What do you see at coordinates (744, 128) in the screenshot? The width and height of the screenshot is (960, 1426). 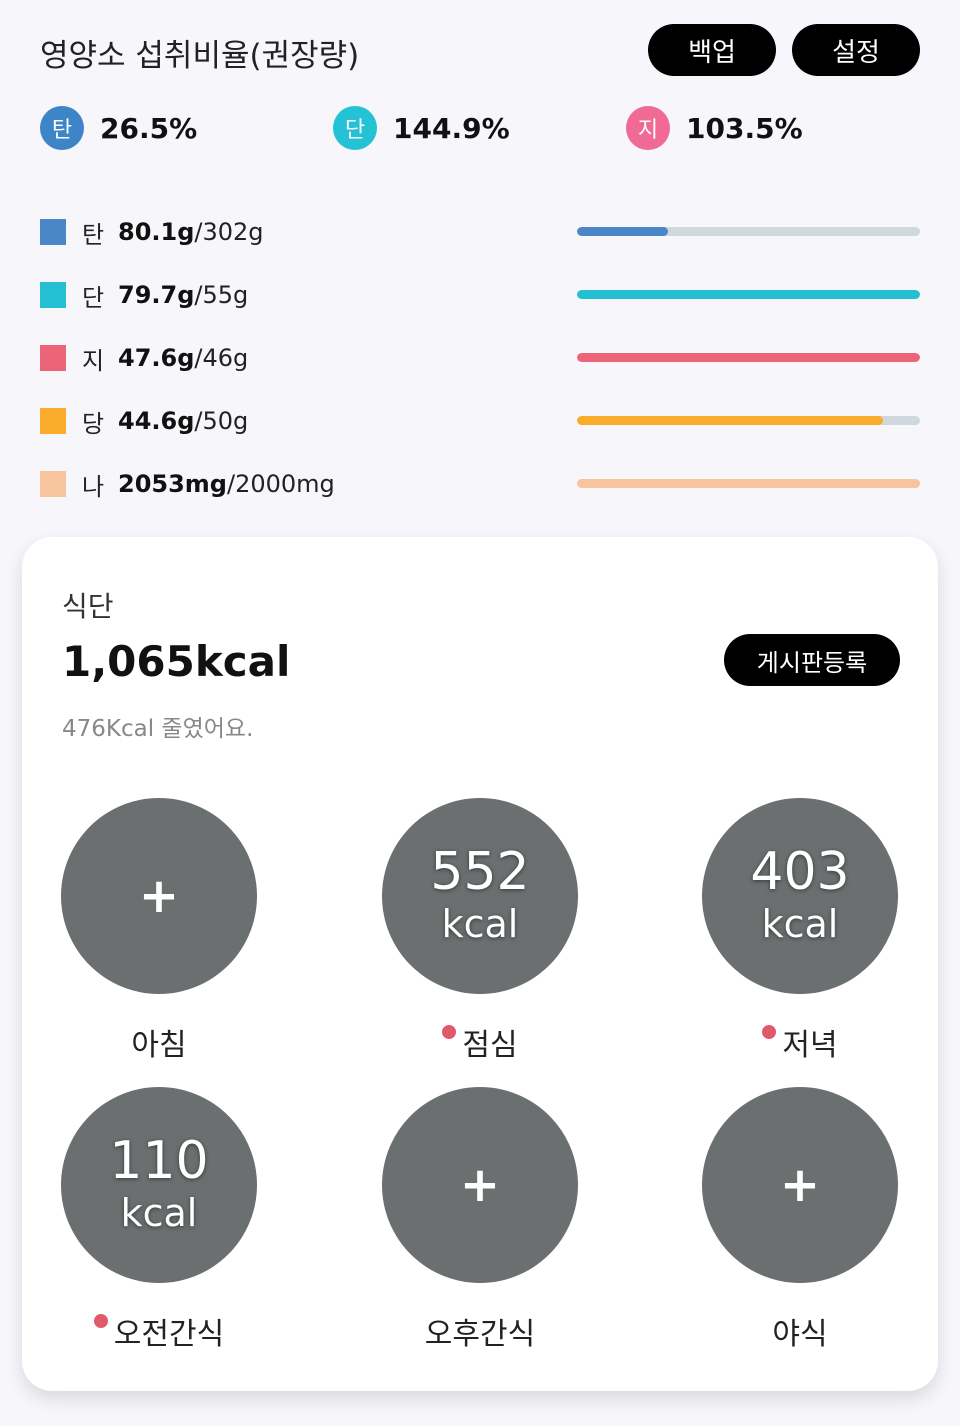 I see `fat-percent: 103.5%` at bounding box center [744, 128].